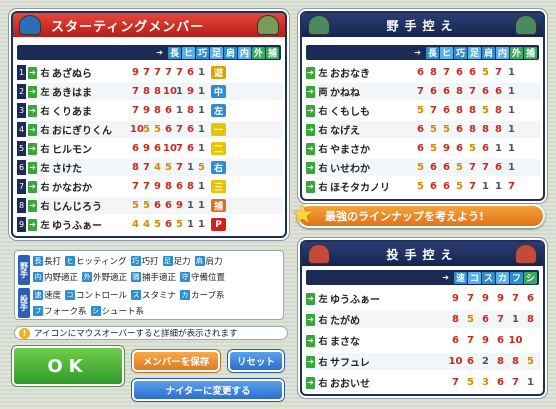 This screenshot has width=556, height=409. I want to click on column-header-4: フ, so click(516, 277).